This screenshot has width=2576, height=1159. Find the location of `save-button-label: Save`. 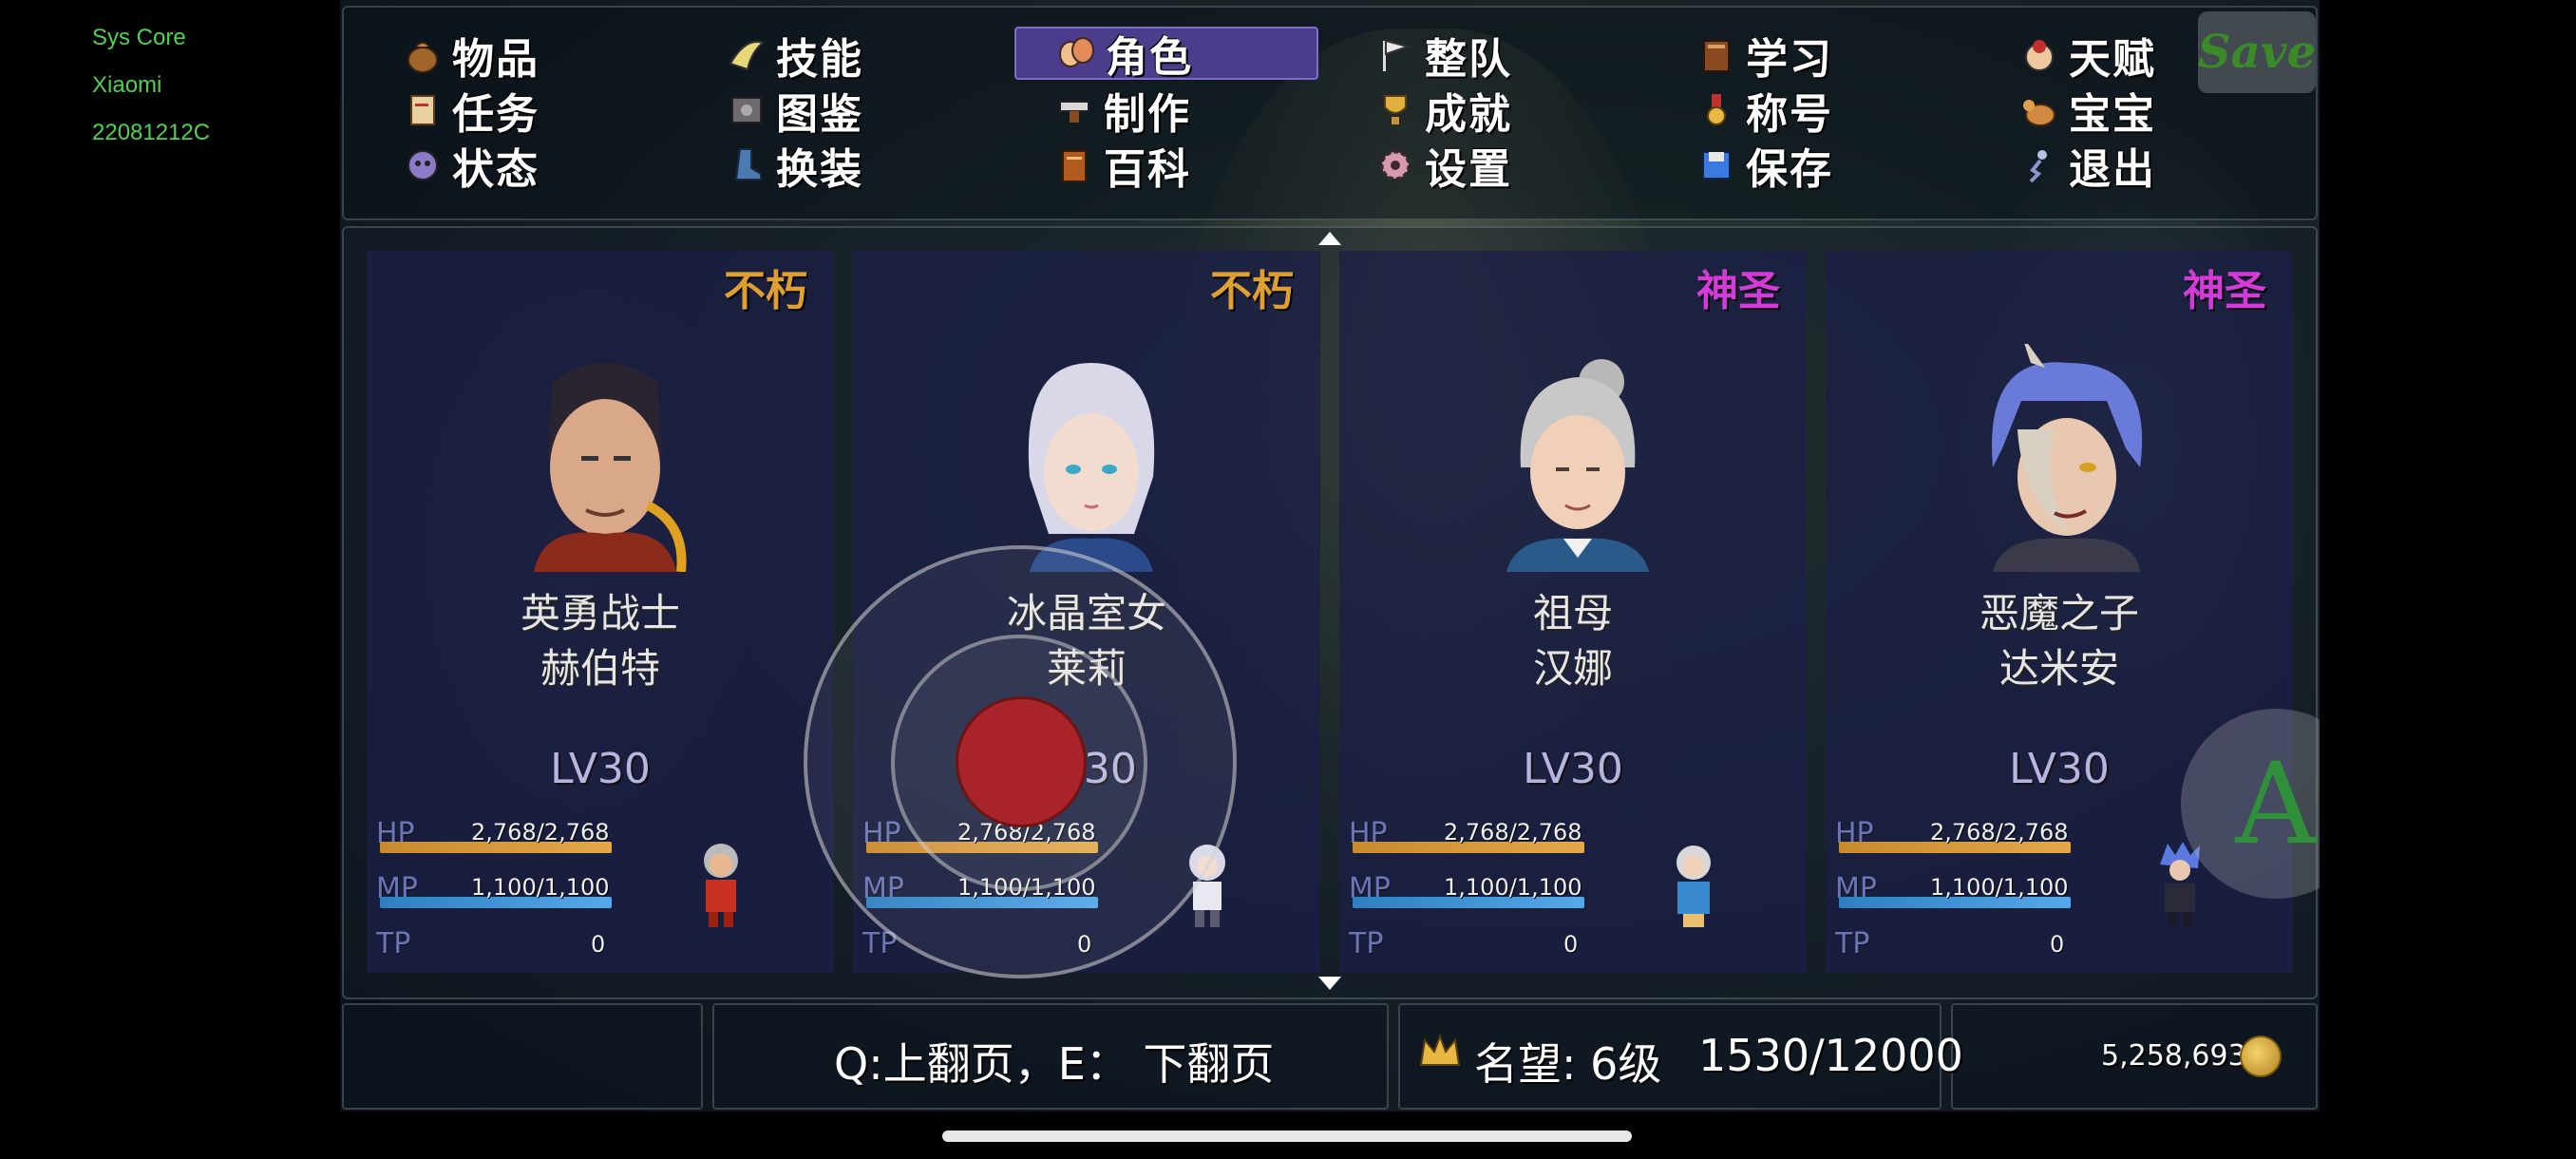

save-button-label: Save is located at coordinates (2257, 52).